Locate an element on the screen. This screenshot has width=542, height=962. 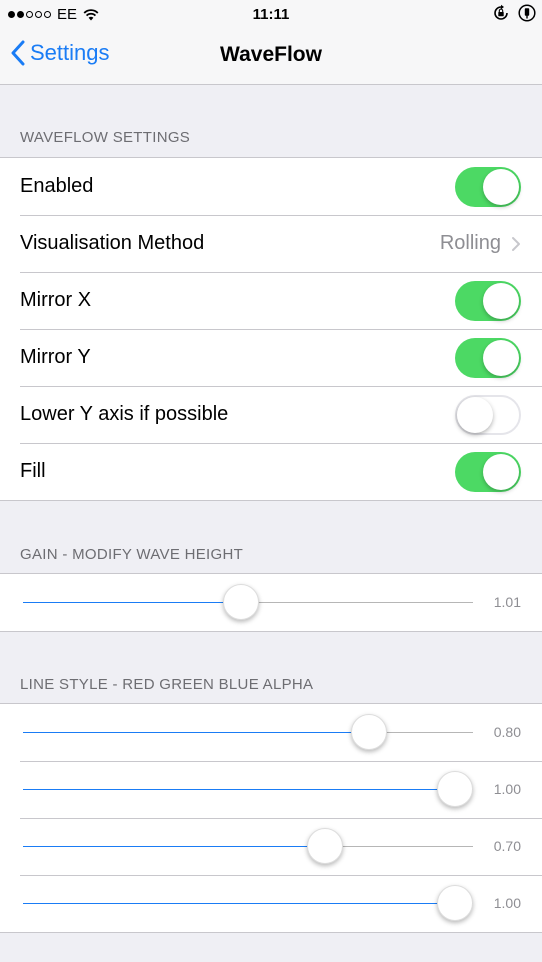
fill-toggle is located at coordinates (488, 472).